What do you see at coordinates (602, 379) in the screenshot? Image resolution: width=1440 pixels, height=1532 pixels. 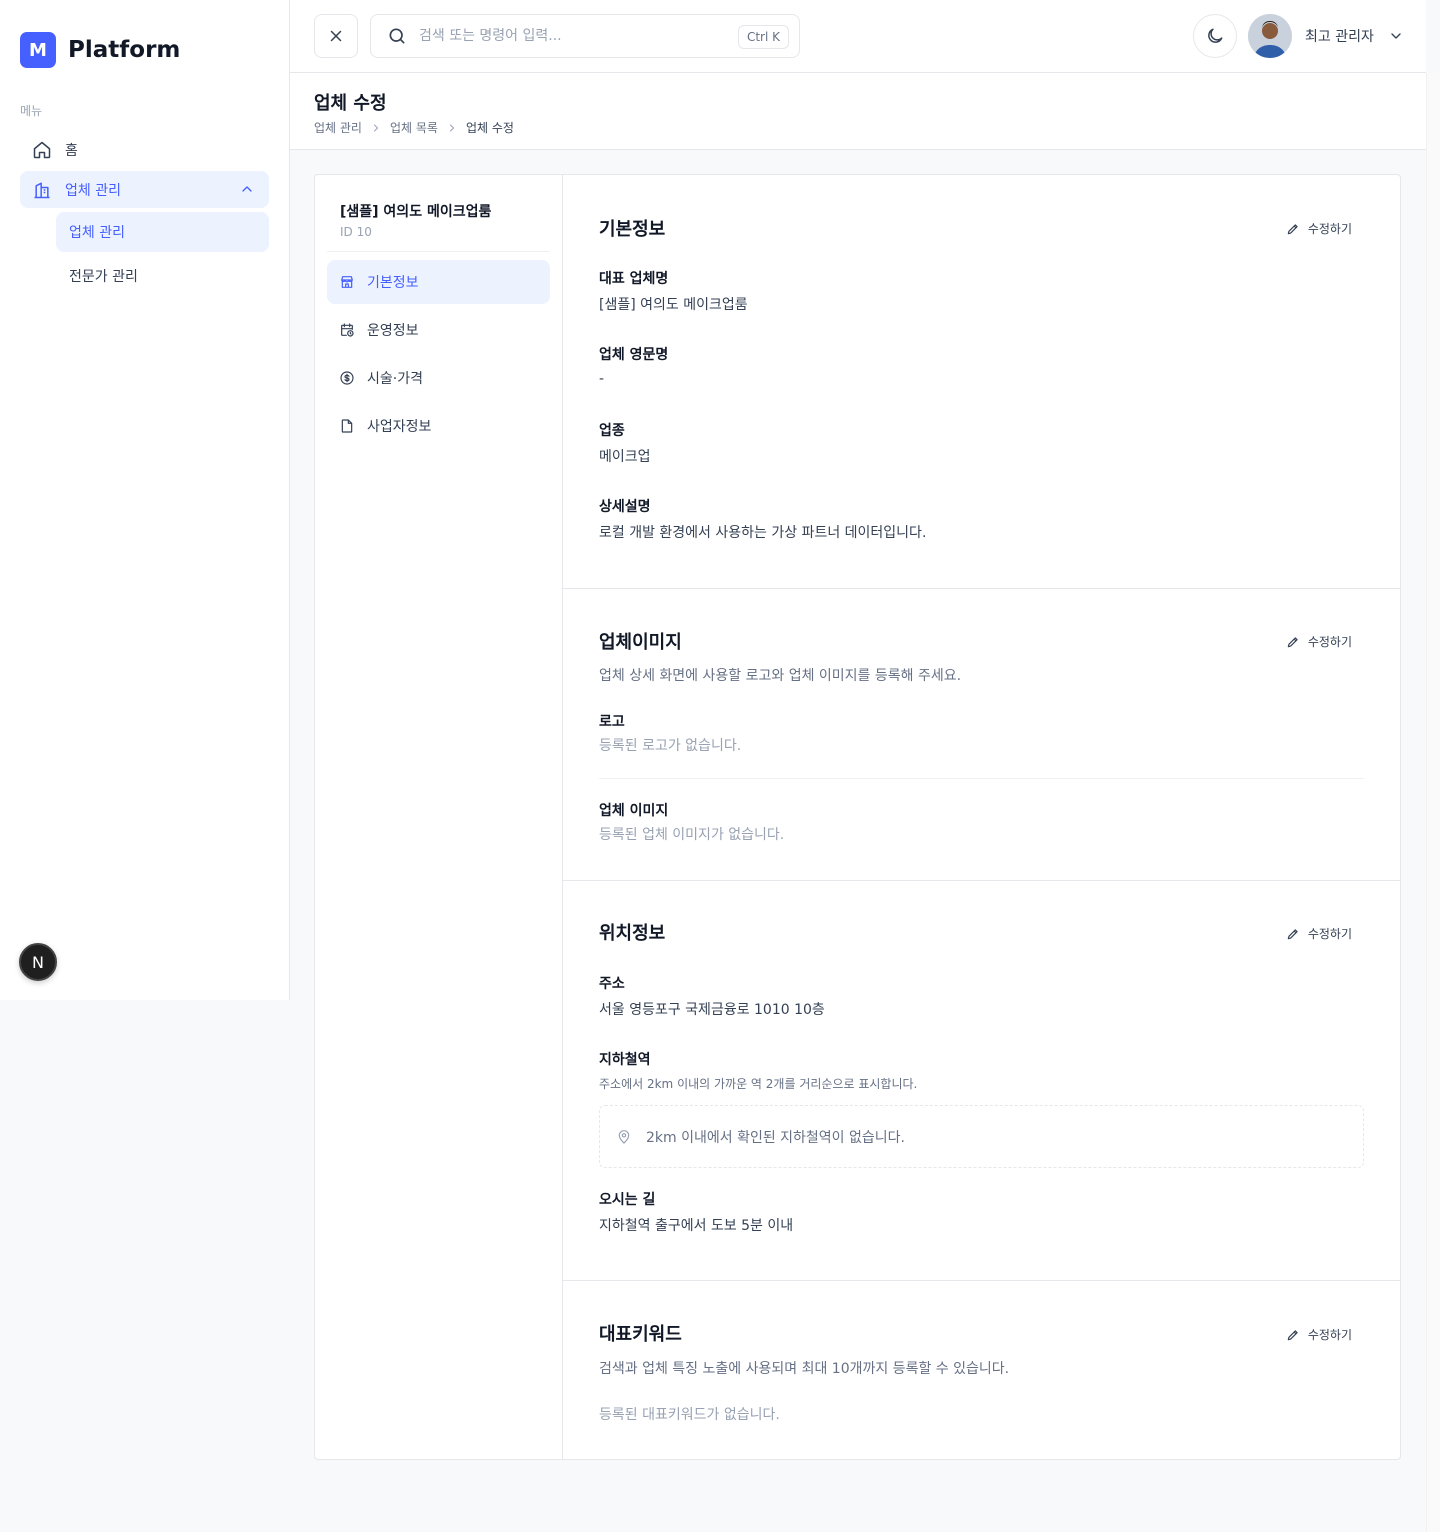 I see `field-value: -` at bounding box center [602, 379].